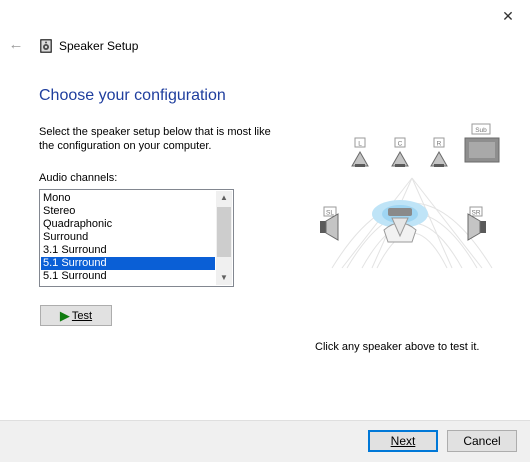 This screenshot has height=462, width=530. Describe the element at coordinates (360, 152) in the screenshot. I see `front-left-speaker: L` at that location.